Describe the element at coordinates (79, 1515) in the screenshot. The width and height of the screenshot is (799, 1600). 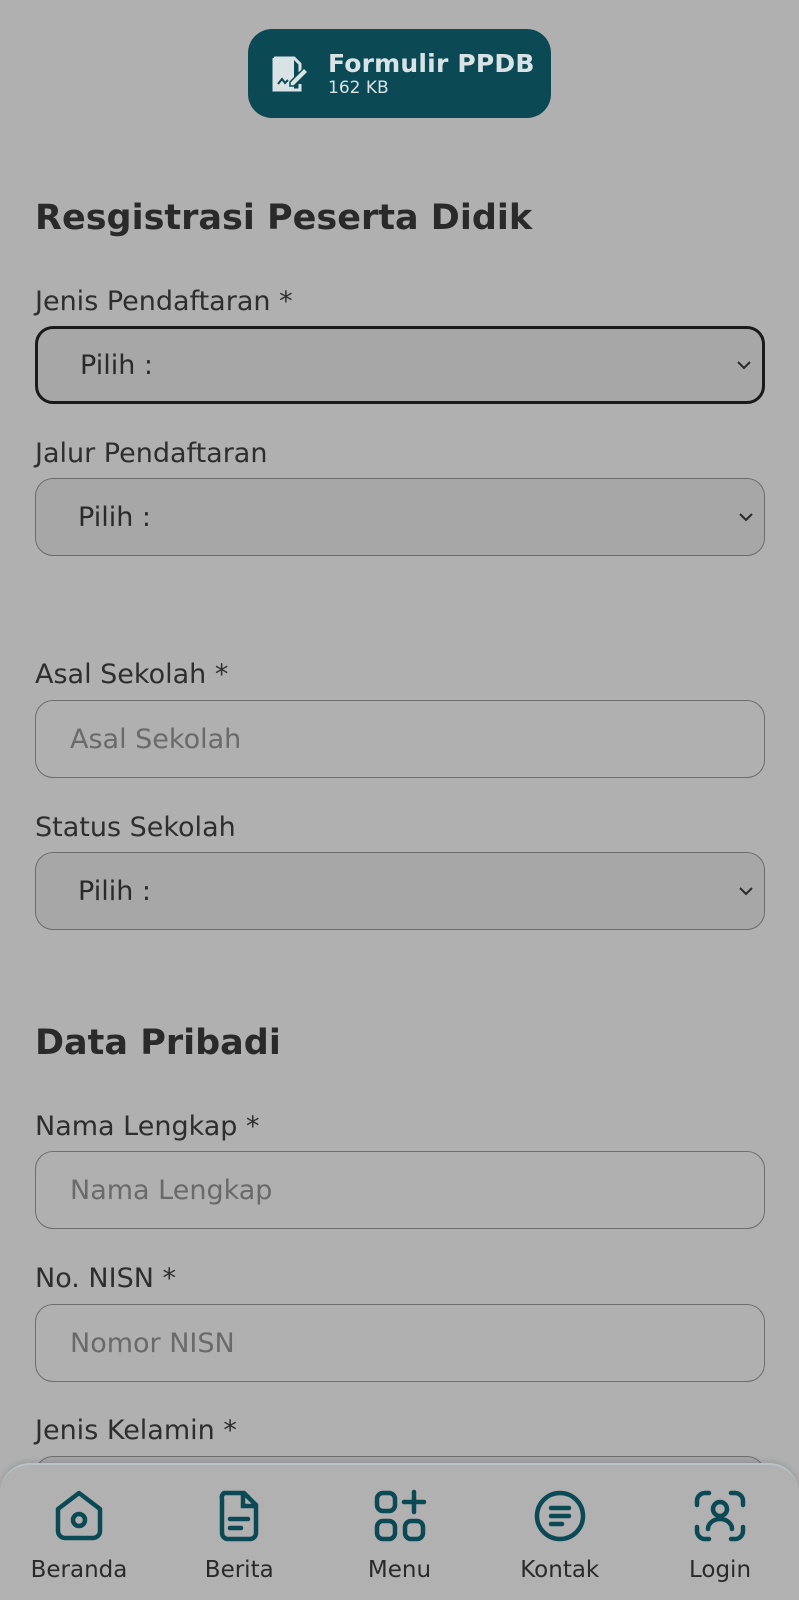
I see `home-icon` at that location.